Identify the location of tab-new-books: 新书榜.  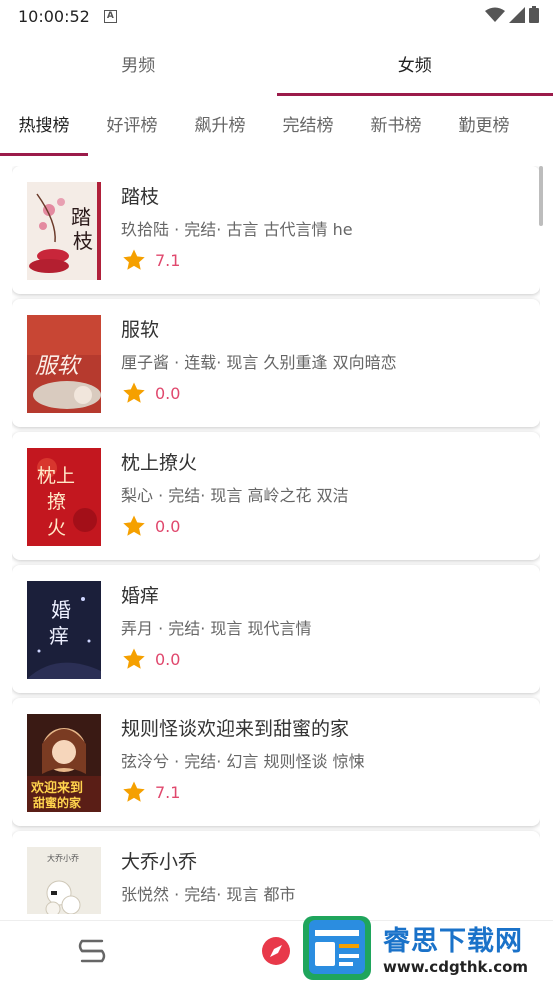
(396, 128).